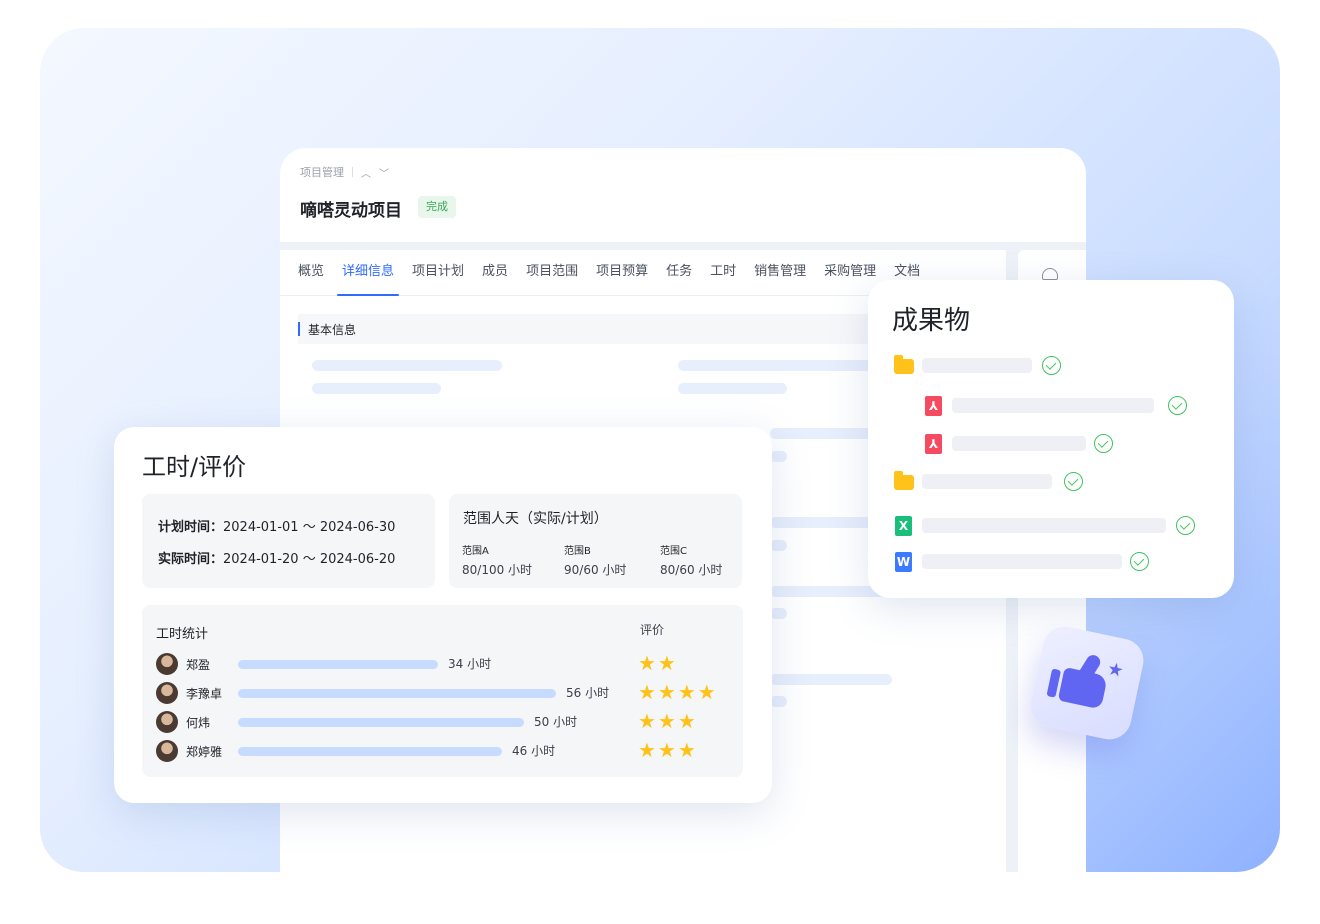  Describe the element at coordinates (678, 692) in the screenshot. I see `rating-stars: ★★★★` at that location.